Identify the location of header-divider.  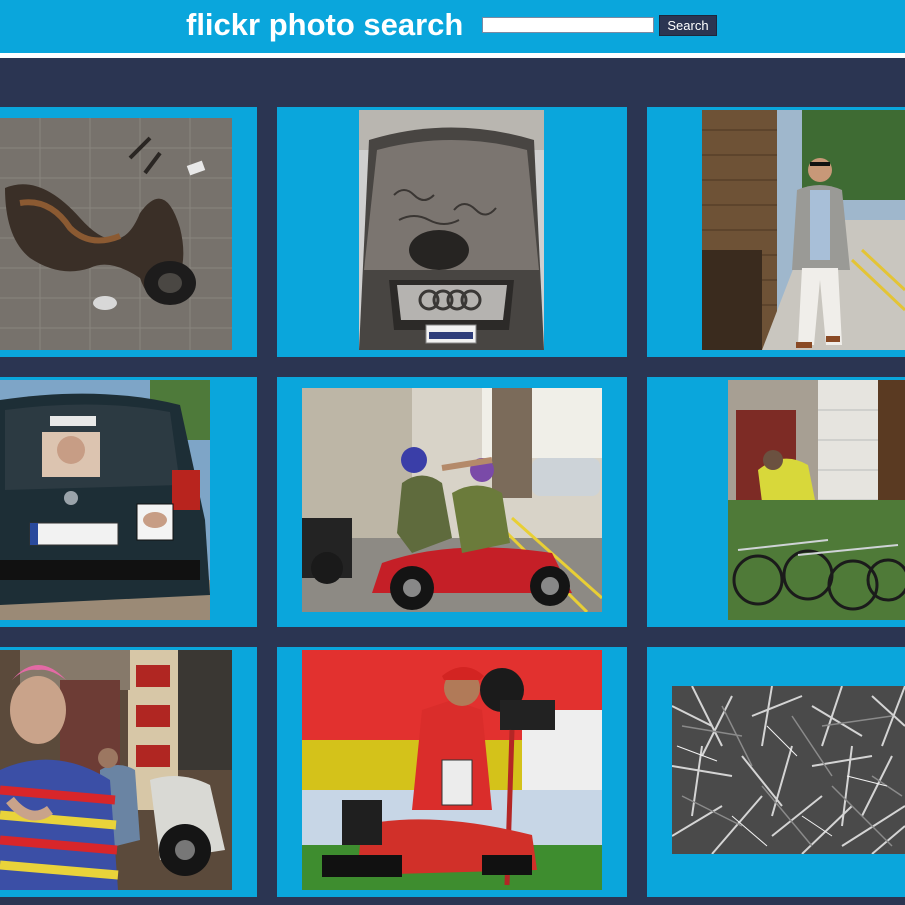
(452, 55).